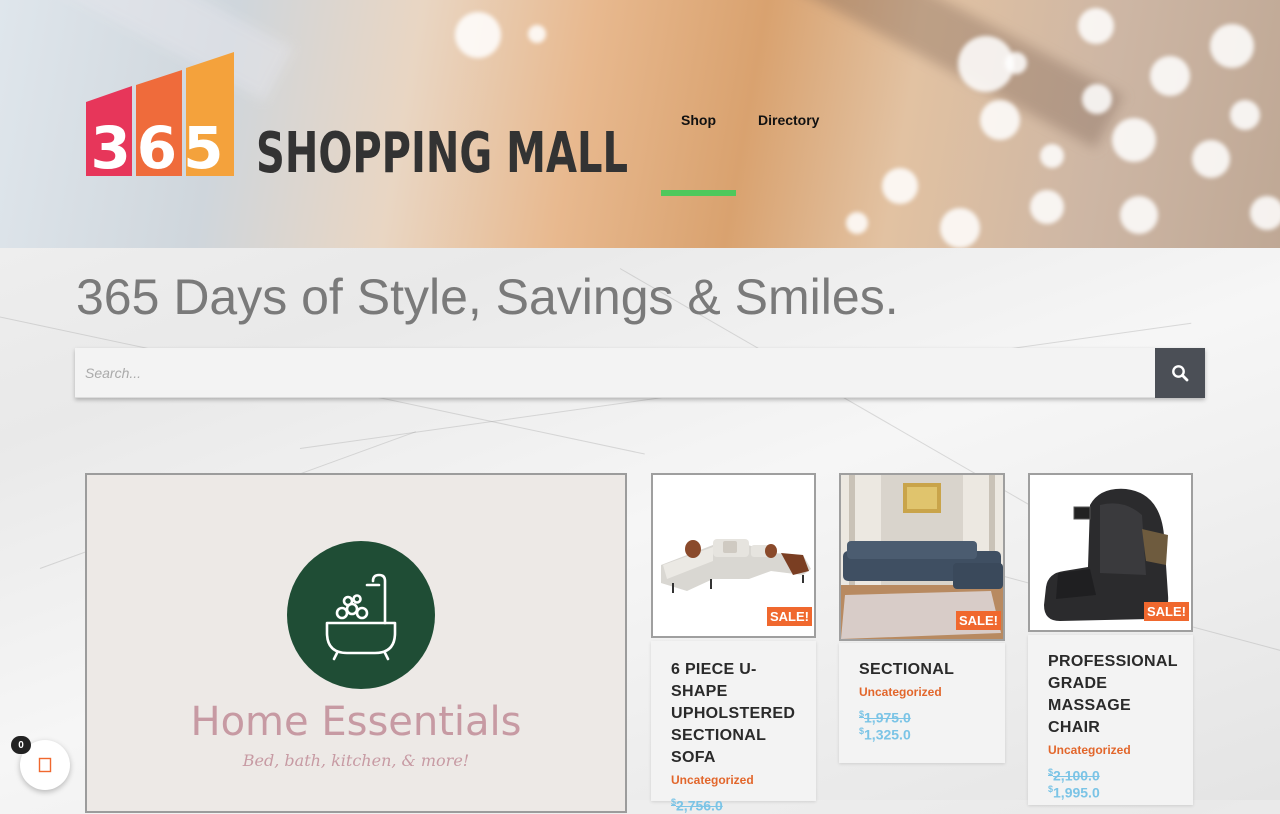 The image size is (1280, 814). I want to click on price-original-value: 2,100.0, so click(1076, 775).